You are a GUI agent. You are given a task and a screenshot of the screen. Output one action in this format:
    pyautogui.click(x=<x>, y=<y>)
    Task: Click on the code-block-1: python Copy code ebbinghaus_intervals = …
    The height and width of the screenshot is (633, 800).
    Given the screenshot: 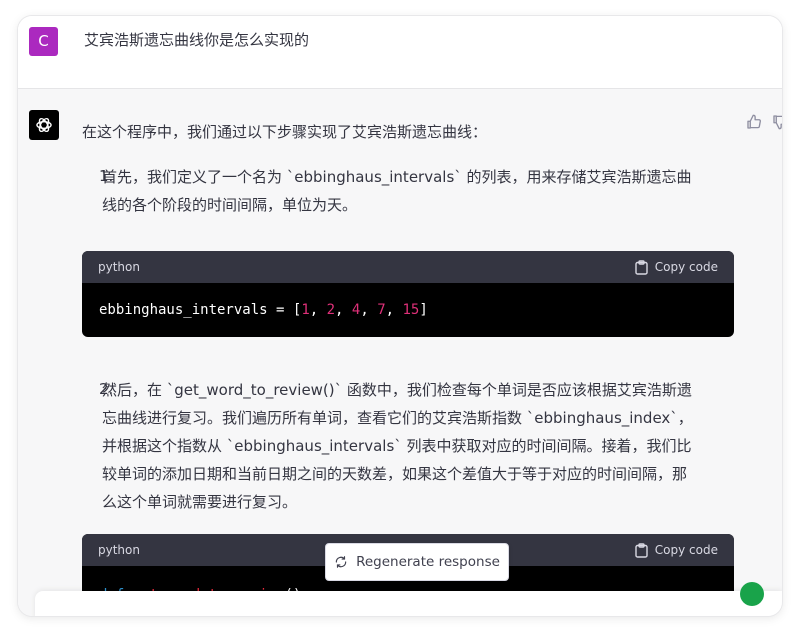 What is the action you would take?
    pyautogui.click(x=408, y=294)
    